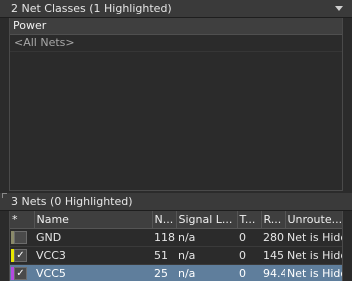 Image resolution: width=352 pixels, height=281 pixels. I want to click on resize-grip-icon, so click(4, 195).